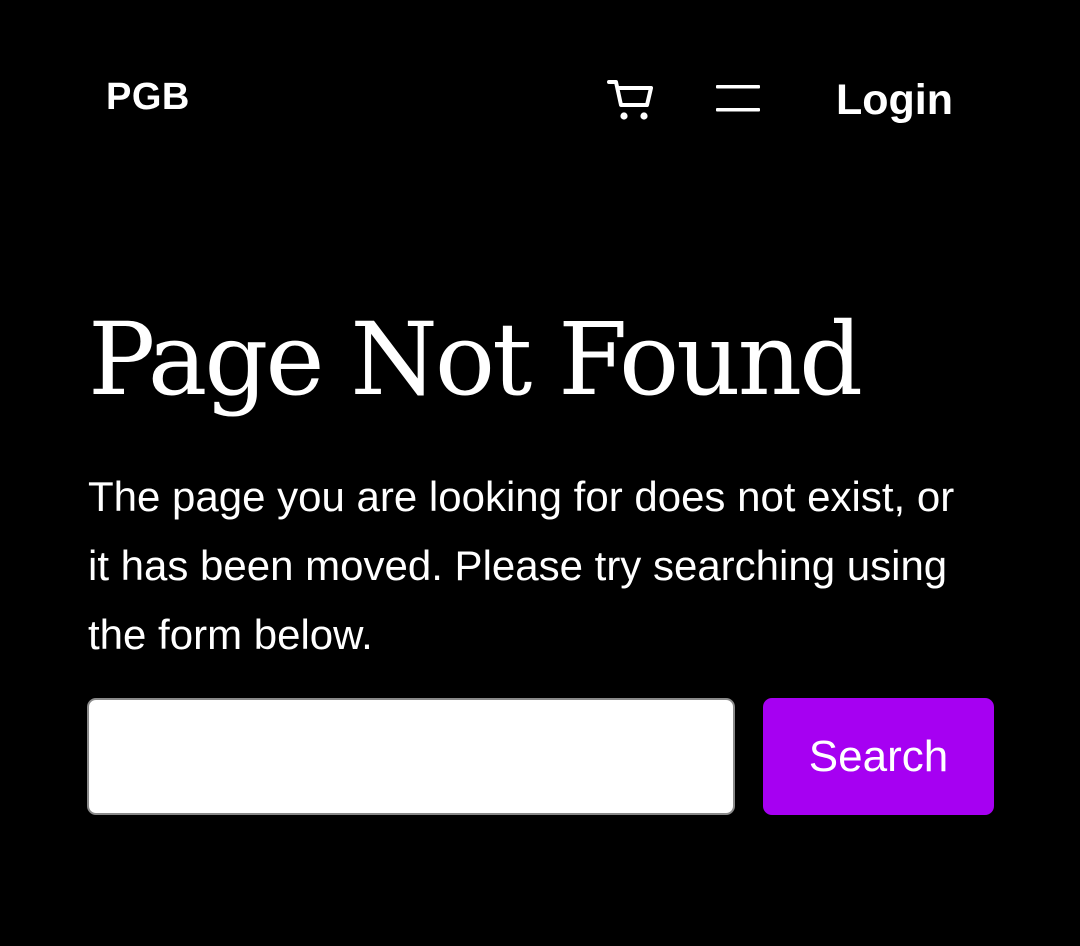 This screenshot has height=946, width=1080. I want to click on cart-button, so click(631, 100).